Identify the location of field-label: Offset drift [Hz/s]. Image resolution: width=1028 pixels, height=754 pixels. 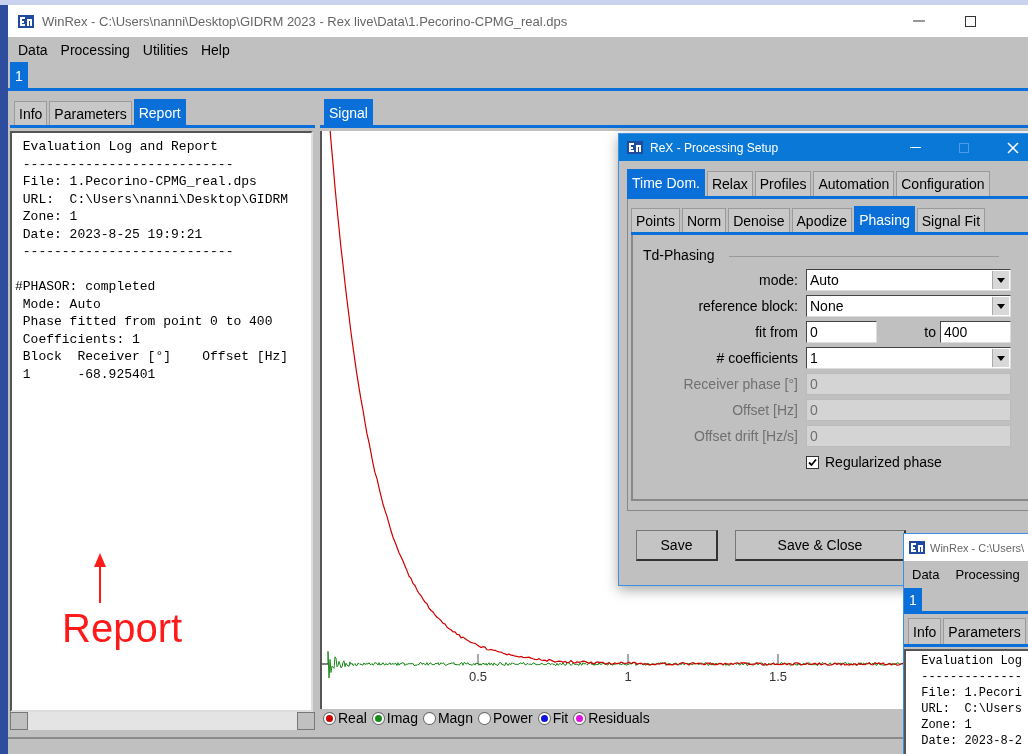
(745, 436).